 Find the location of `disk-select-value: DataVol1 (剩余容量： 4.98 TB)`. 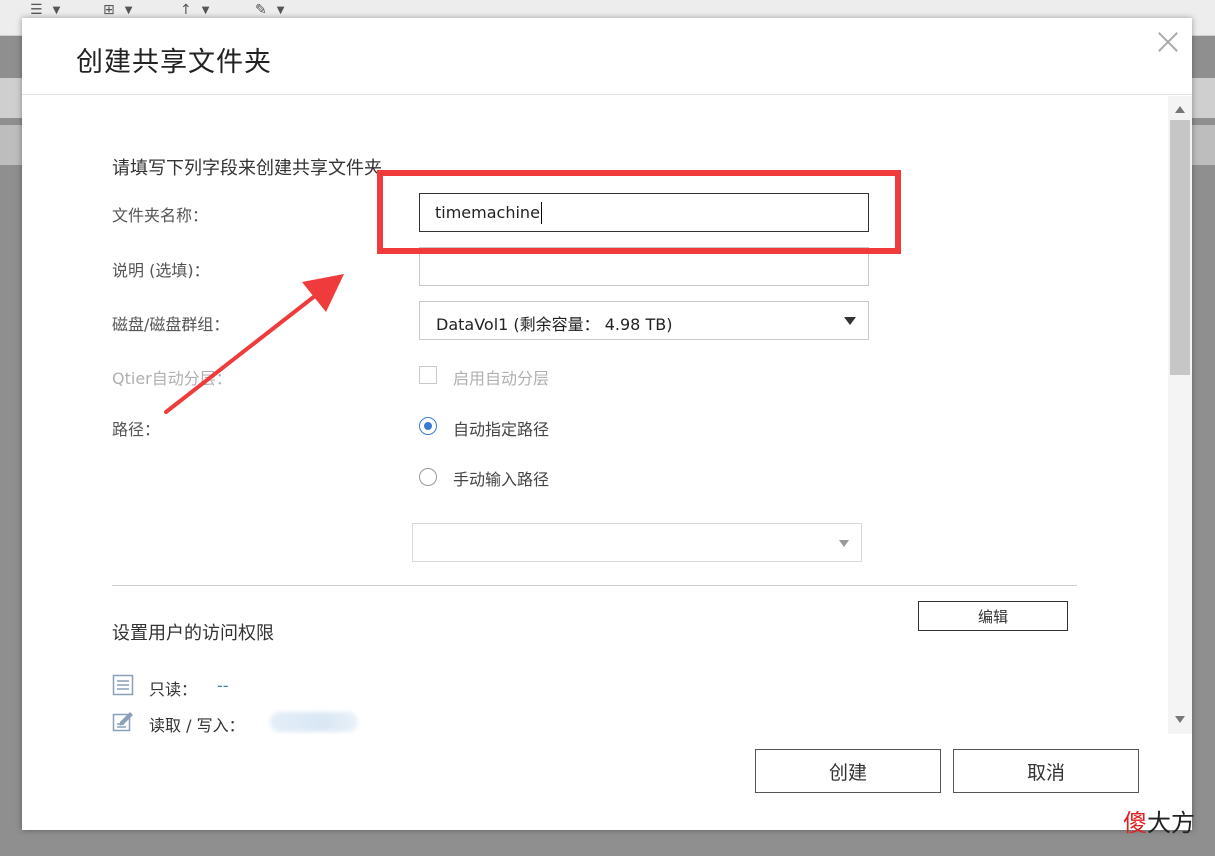

disk-select-value: DataVol1 (剩余容量： 4.98 TB) is located at coordinates (554, 324).